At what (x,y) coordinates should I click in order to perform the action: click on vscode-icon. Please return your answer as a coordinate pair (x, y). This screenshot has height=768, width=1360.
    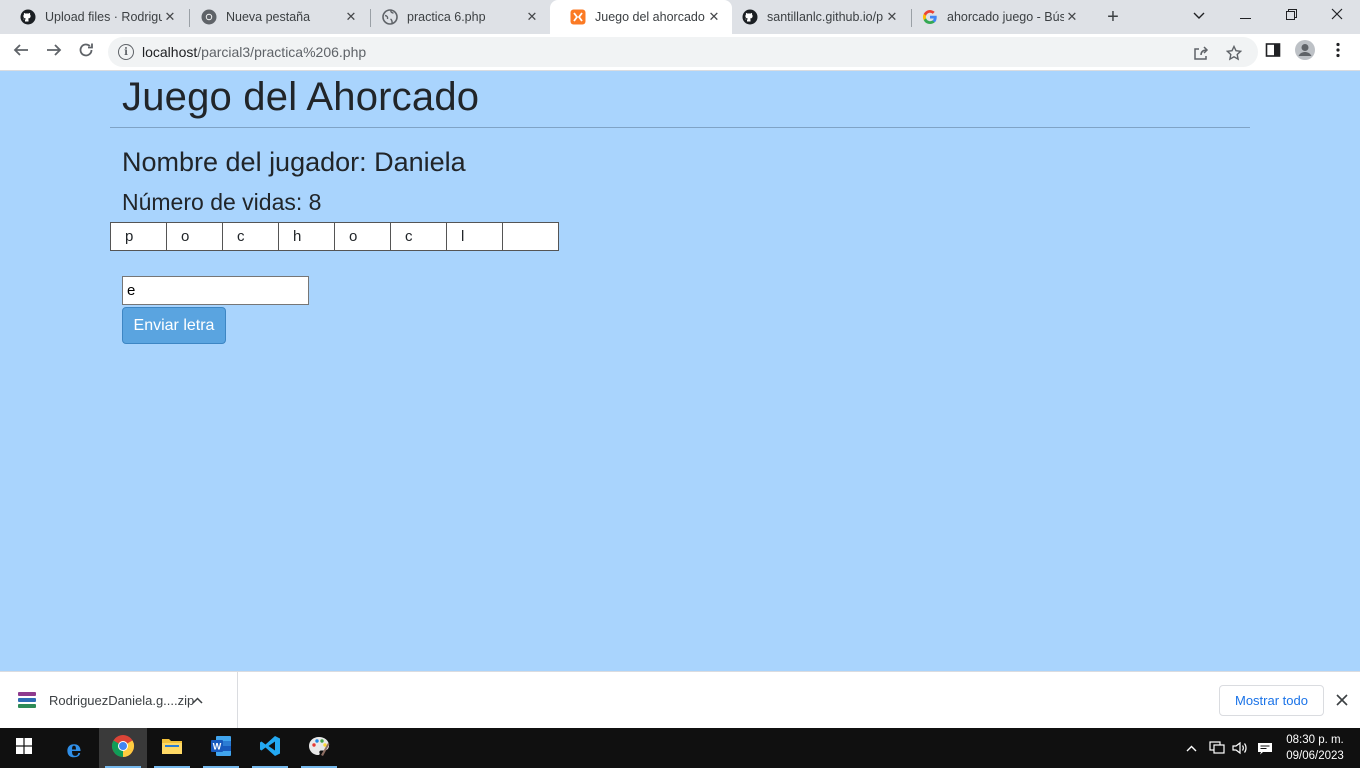
    Looking at the image, I should click on (270, 748).